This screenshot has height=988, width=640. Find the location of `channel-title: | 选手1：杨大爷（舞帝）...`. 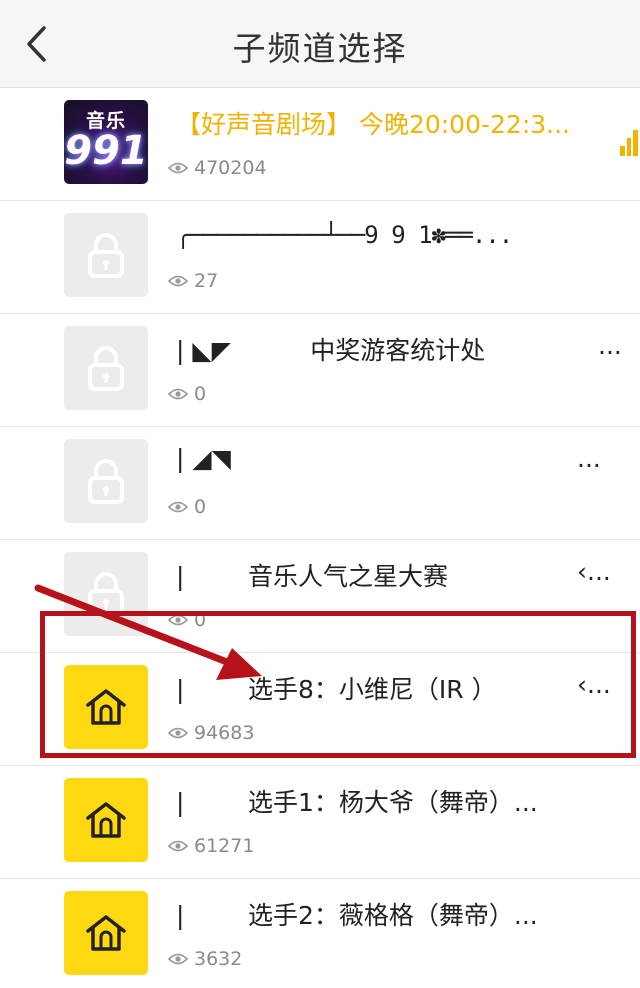

channel-title: | 选手1：杨大爷（舞帝）... is located at coordinates (357, 802).